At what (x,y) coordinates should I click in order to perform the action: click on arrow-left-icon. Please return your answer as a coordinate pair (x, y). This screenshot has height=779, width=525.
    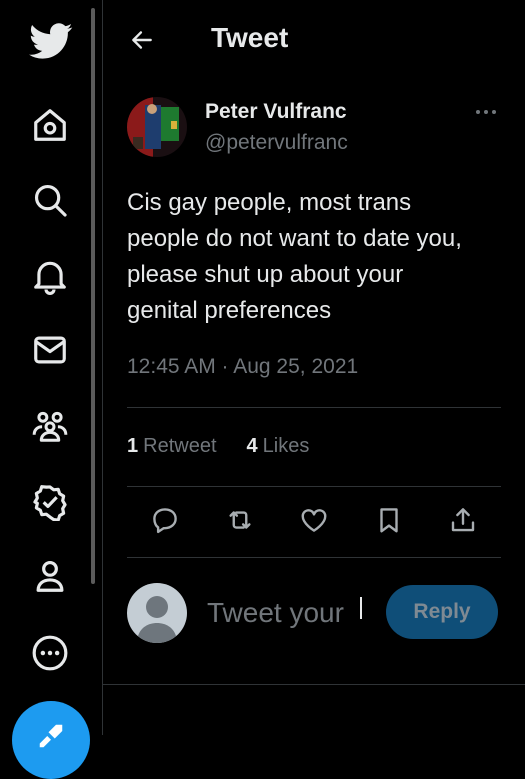
    Looking at the image, I should click on (142, 40).